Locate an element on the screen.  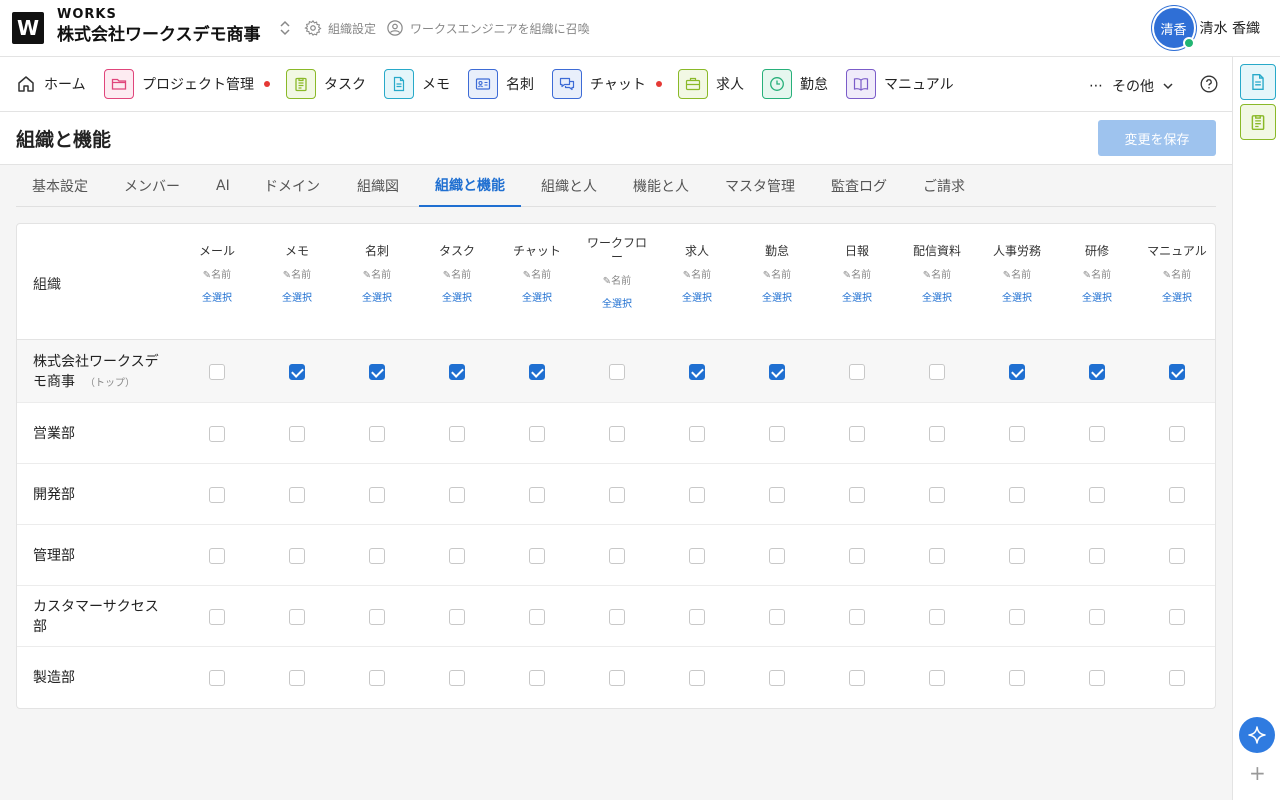
tab-members: メンバー is located at coordinates (152, 186).